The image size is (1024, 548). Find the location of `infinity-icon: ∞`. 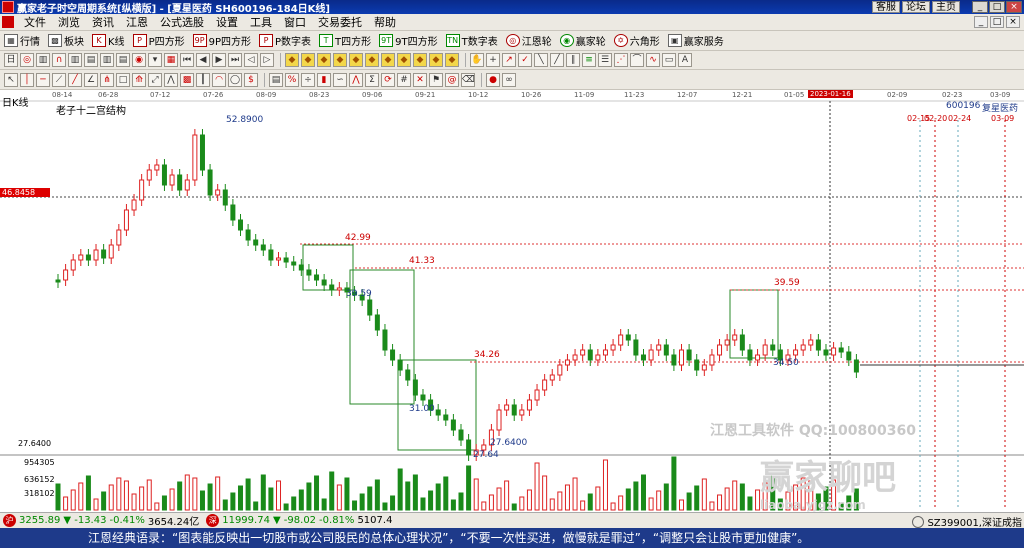

infinity-icon: ∞ is located at coordinates (509, 79).